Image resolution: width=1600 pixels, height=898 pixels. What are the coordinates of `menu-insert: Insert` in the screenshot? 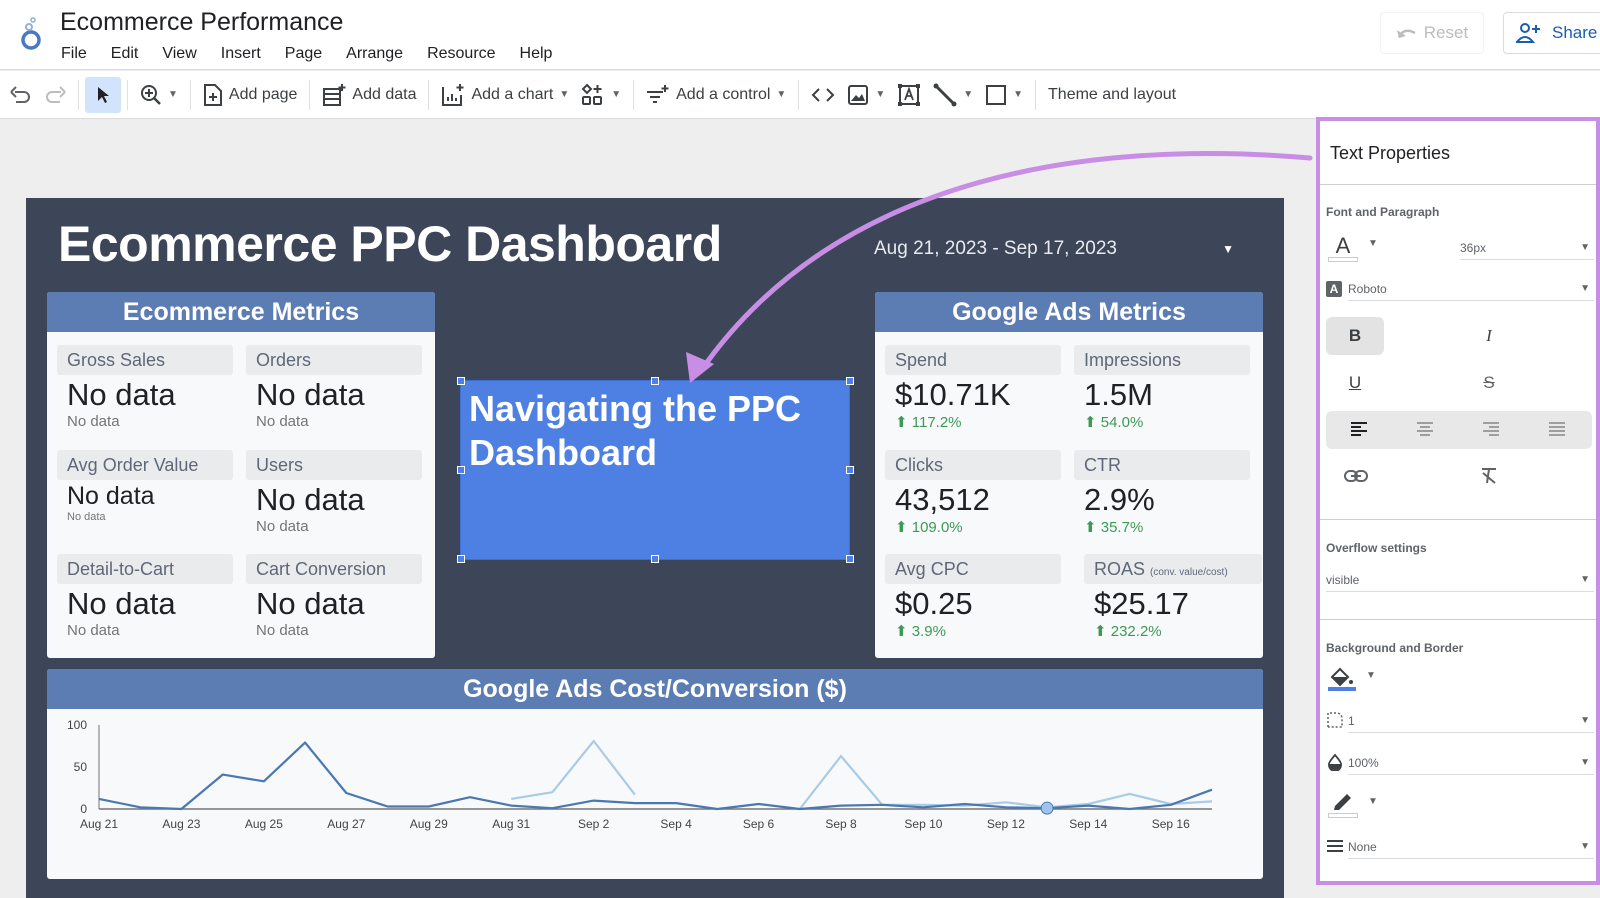 It's located at (241, 54).